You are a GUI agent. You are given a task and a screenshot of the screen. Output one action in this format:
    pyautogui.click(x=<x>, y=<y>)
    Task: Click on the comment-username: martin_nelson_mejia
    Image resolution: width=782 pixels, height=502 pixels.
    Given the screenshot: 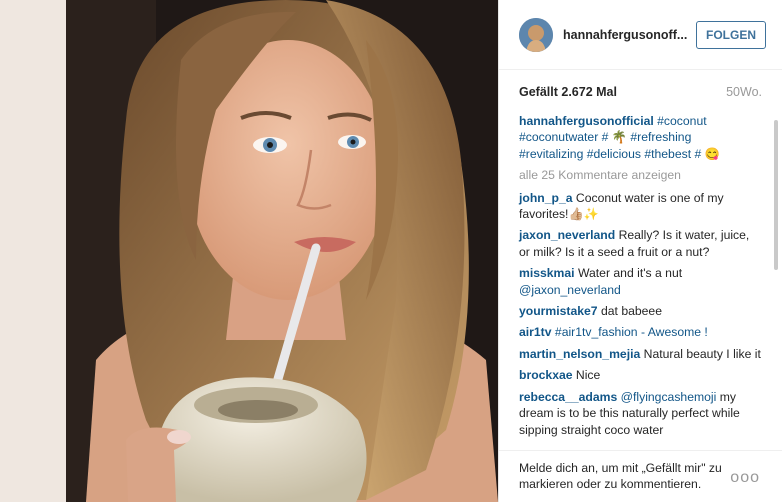 What is the action you would take?
    pyautogui.click(x=579, y=354)
    